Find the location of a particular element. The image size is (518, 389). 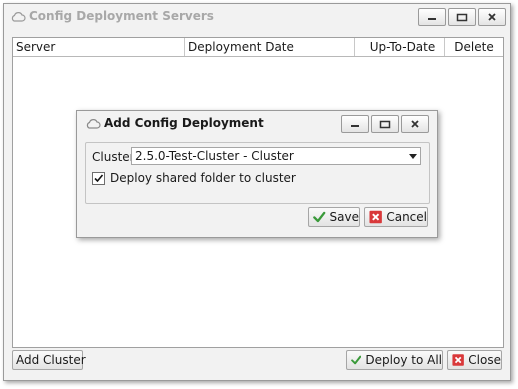

add-cluster-label: Add Cluster is located at coordinates (51, 360).